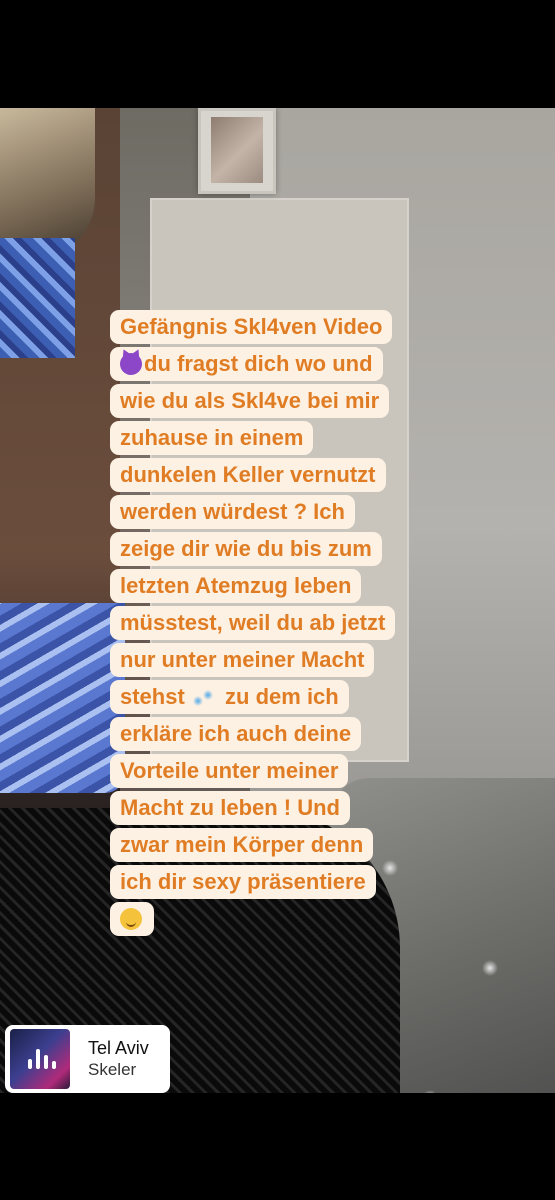  Describe the element at coordinates (112, 1069) in the screenshot. I see `song-artist: Skeler` at that location.